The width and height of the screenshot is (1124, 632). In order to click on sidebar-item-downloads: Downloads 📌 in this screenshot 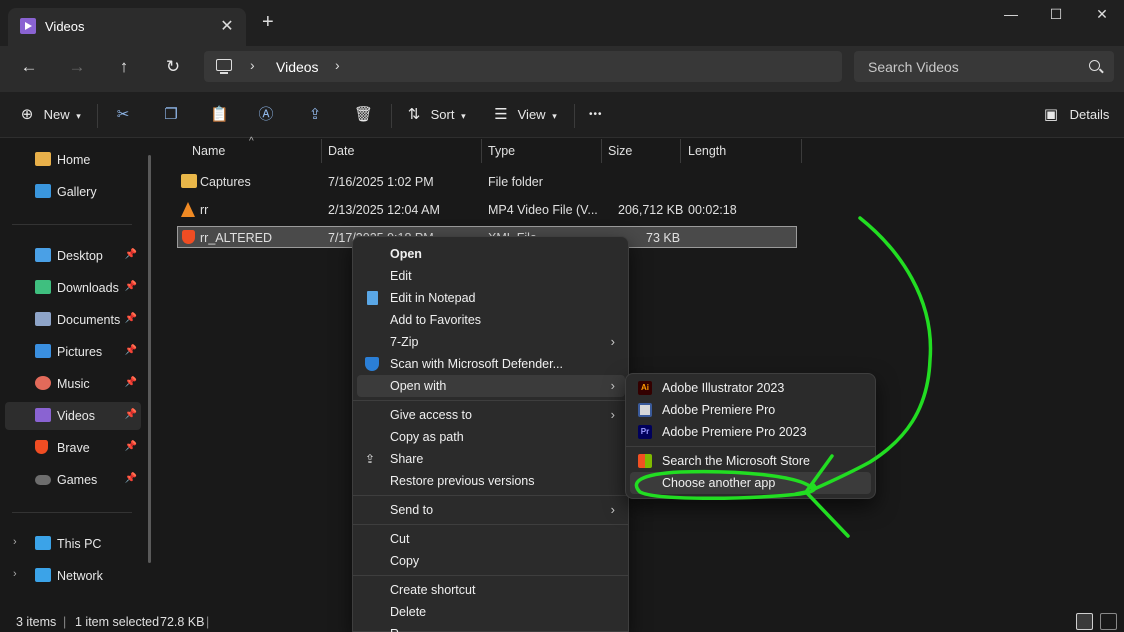, I will do `click(73, 288)`.